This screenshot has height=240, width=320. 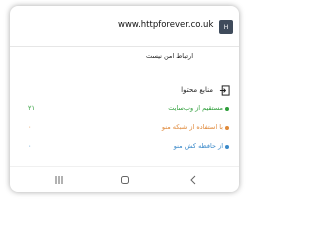 What do you see at coordinates (124, 109) in the screenshot?
I see `source-row-direct: ۲۱ مستقیم از وب‌سایت` at bounding box center [124, 109].